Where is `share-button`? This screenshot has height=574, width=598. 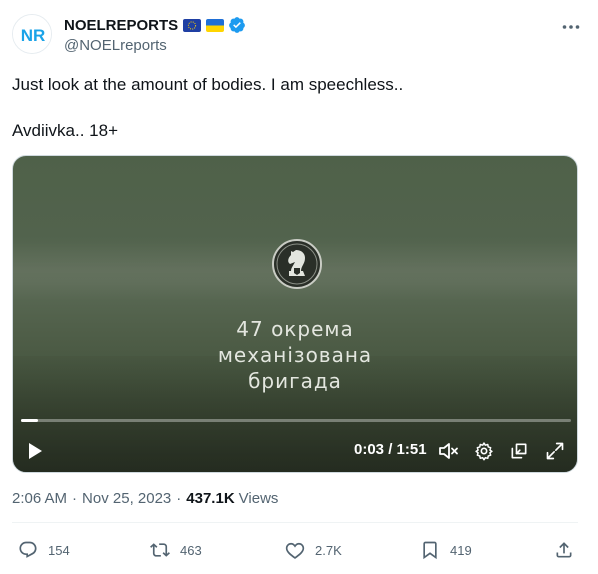 share-button is located at coordinates (564, 550).